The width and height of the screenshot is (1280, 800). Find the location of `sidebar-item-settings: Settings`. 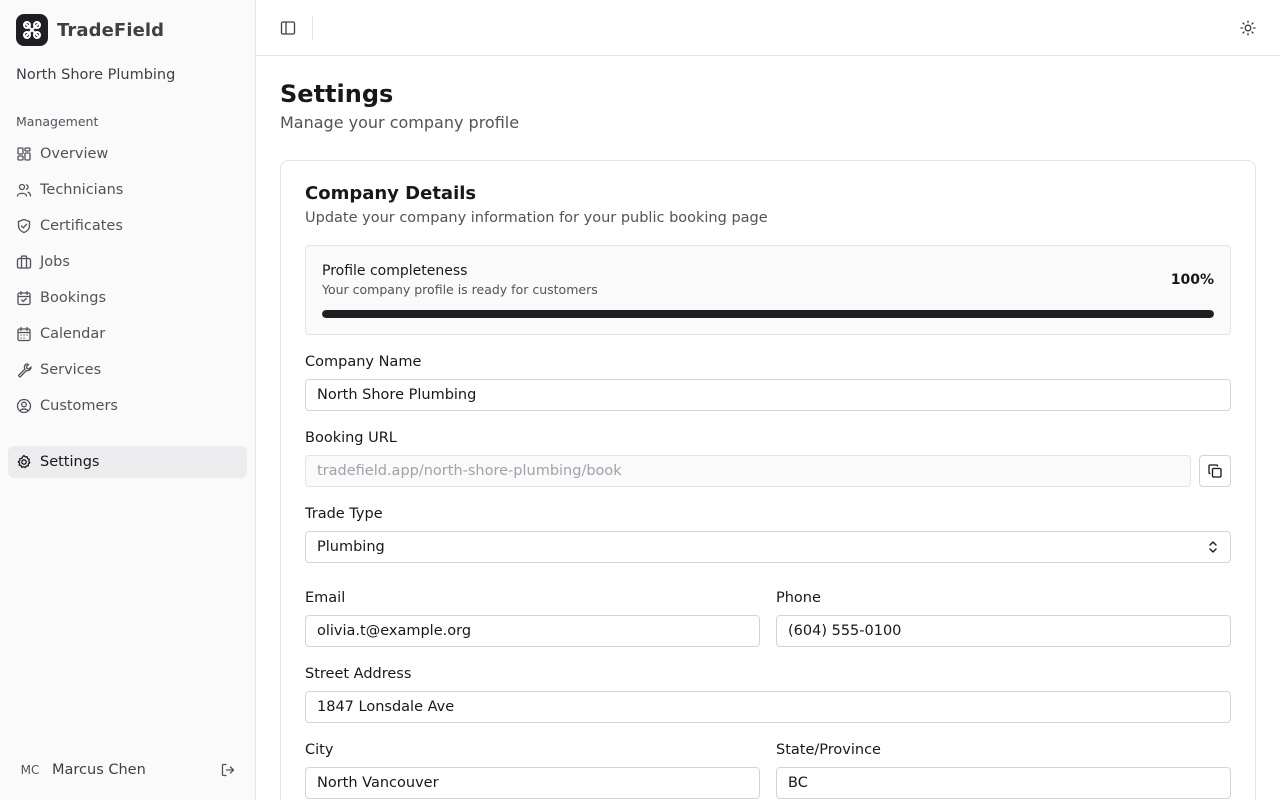

sidebar-item-settings: Settings is located at coordinates (127, 462).